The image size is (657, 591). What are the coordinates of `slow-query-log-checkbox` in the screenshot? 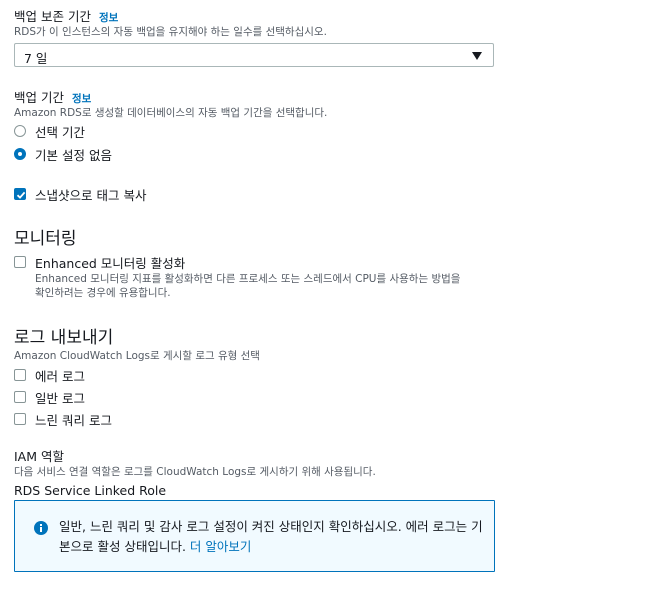 It's located at (20, 419).